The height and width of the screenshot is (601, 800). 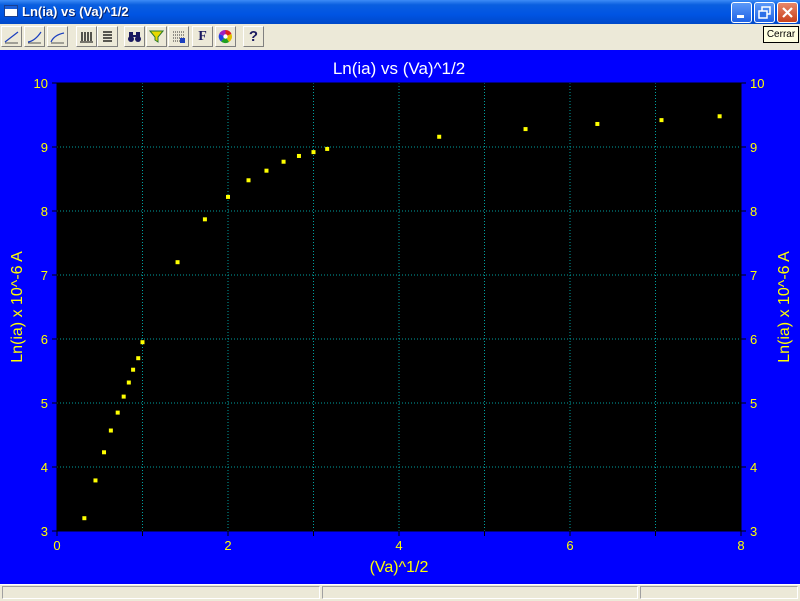 I want to click on help-button: ?, so click(x=253, y=36).